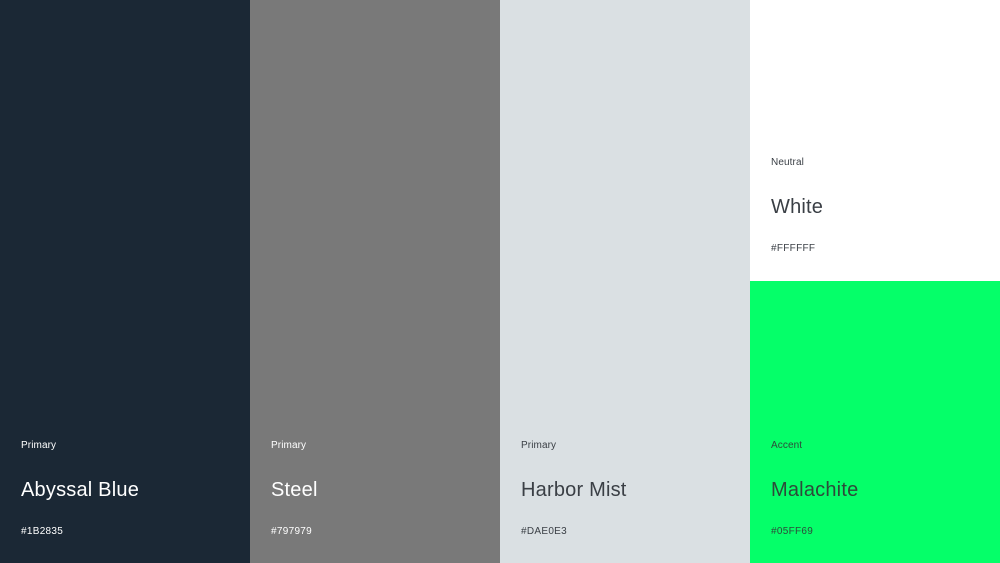  I want to click on swatch-white: Neutral White #FFFFFF, so click(875, 140).